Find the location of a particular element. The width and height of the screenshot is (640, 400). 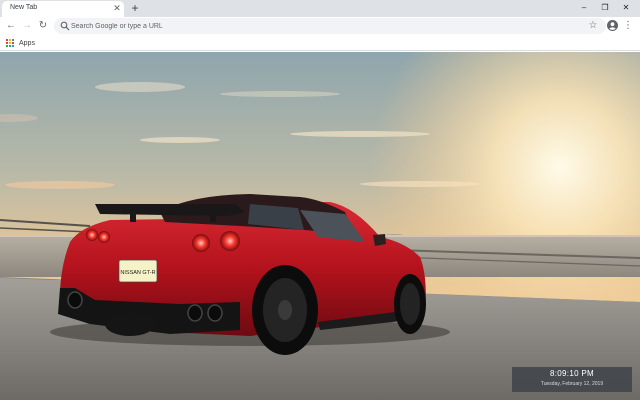

tab-title: New Tab is located at coordinates (24, 7).